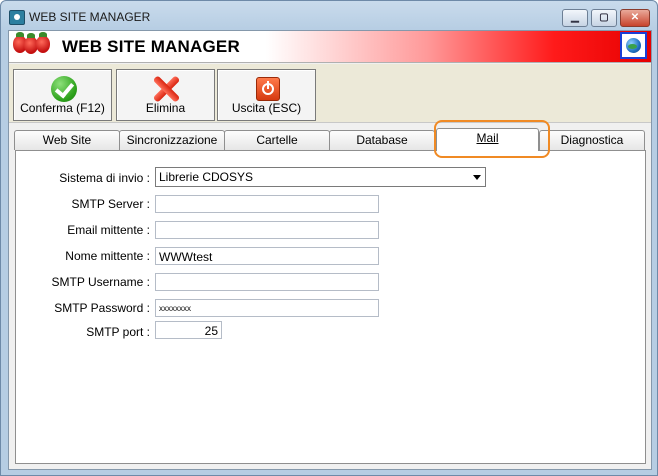 The width and height of the screenshot is (658, 476). I want to click on confirm-button: Conferma (F12), so click(62, 95).